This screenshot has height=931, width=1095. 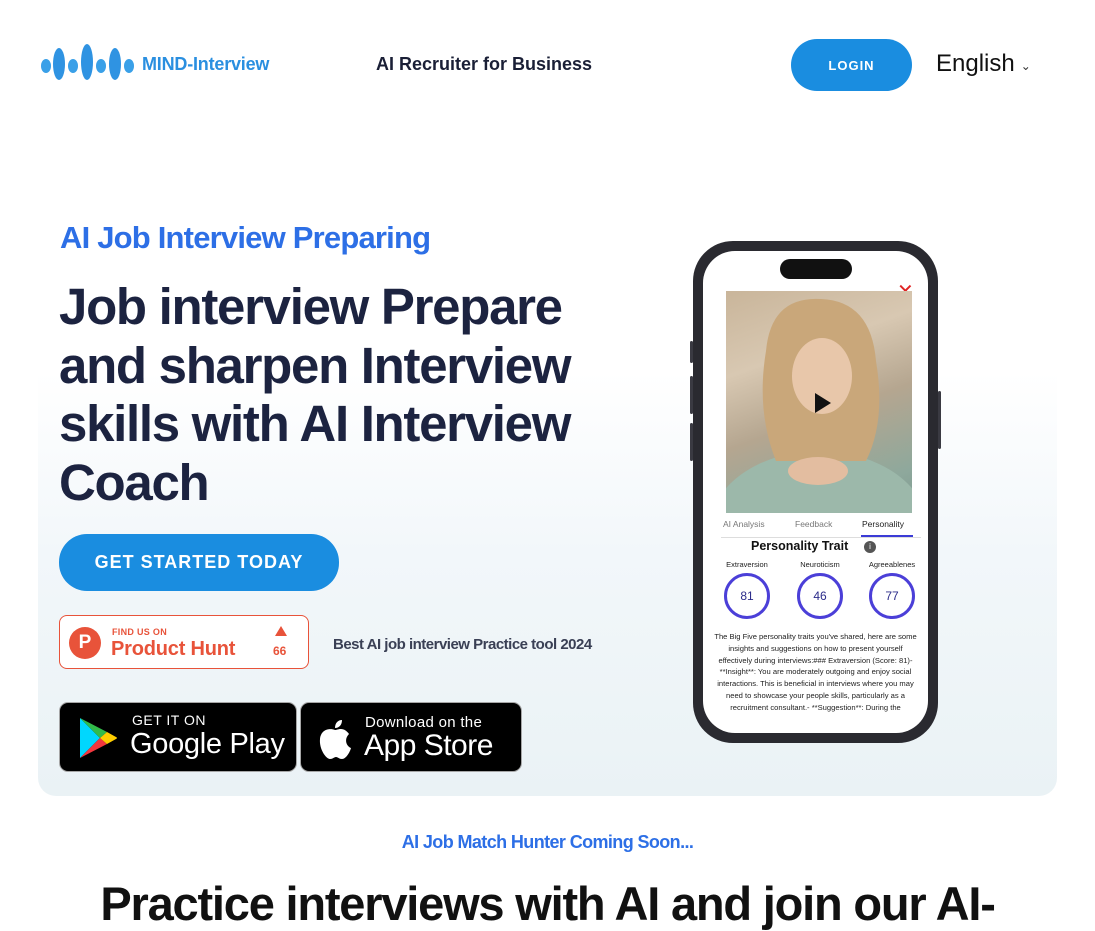 I want to click on logo: MIND-Interview, so click(x=154, y=64).